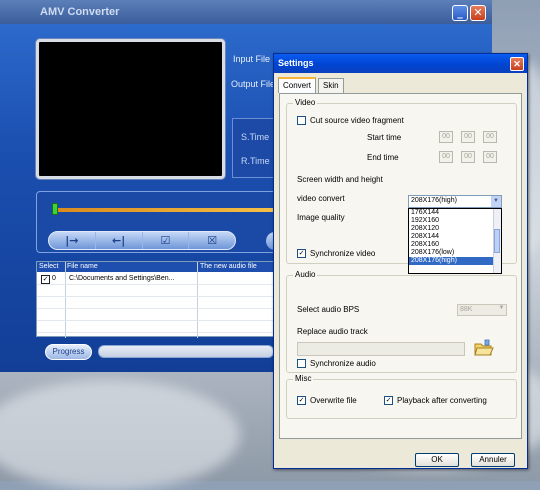 The width and height of the screenshot is (540, 490). Describe the element at coordinates (455, 221) in the screenshot. I see `screen-size-option: 192X160` at that location.